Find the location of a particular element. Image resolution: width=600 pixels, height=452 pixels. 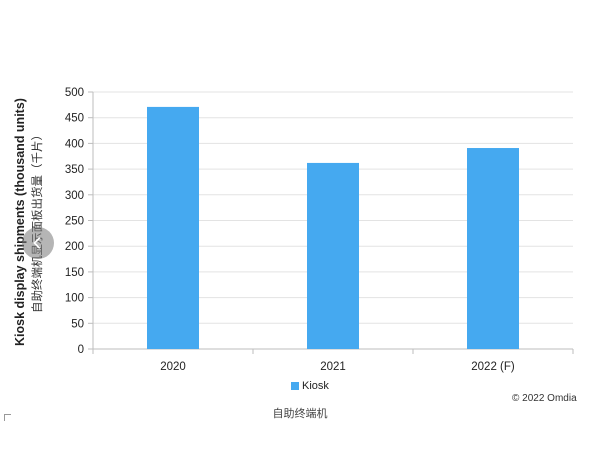

y-tick-label: 200 is located at coordinates (74, 247).